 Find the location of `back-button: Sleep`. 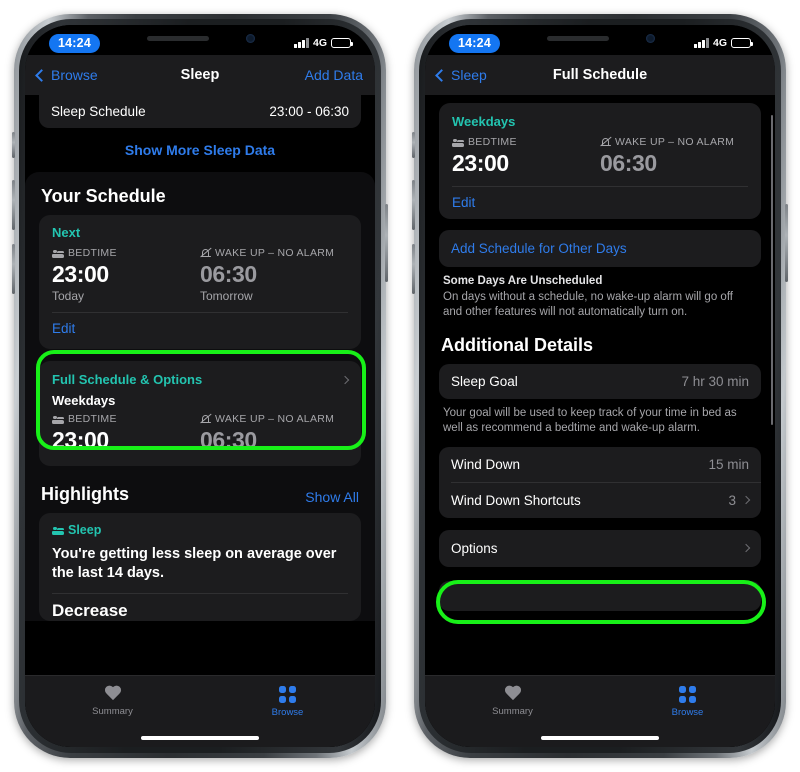

back-button: Sleep is located at coordinates (461, 75).